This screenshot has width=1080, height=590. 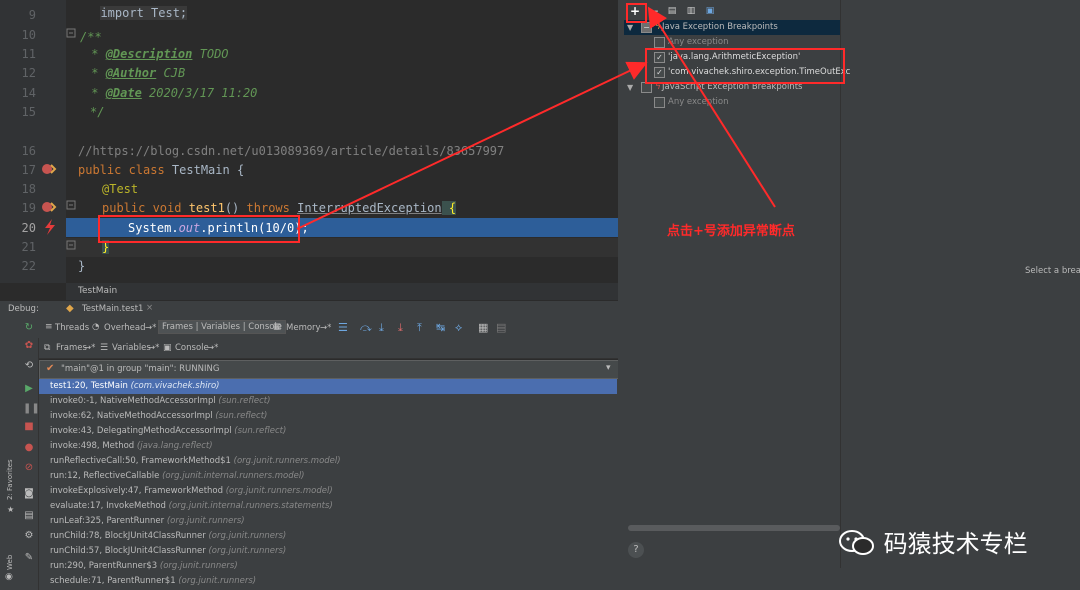 What do you see at coordinates (170, 93) in the screenshot?
I see `code-line-date: * @Date 2020/3/17 11:20` at bounding box center [170, 93].